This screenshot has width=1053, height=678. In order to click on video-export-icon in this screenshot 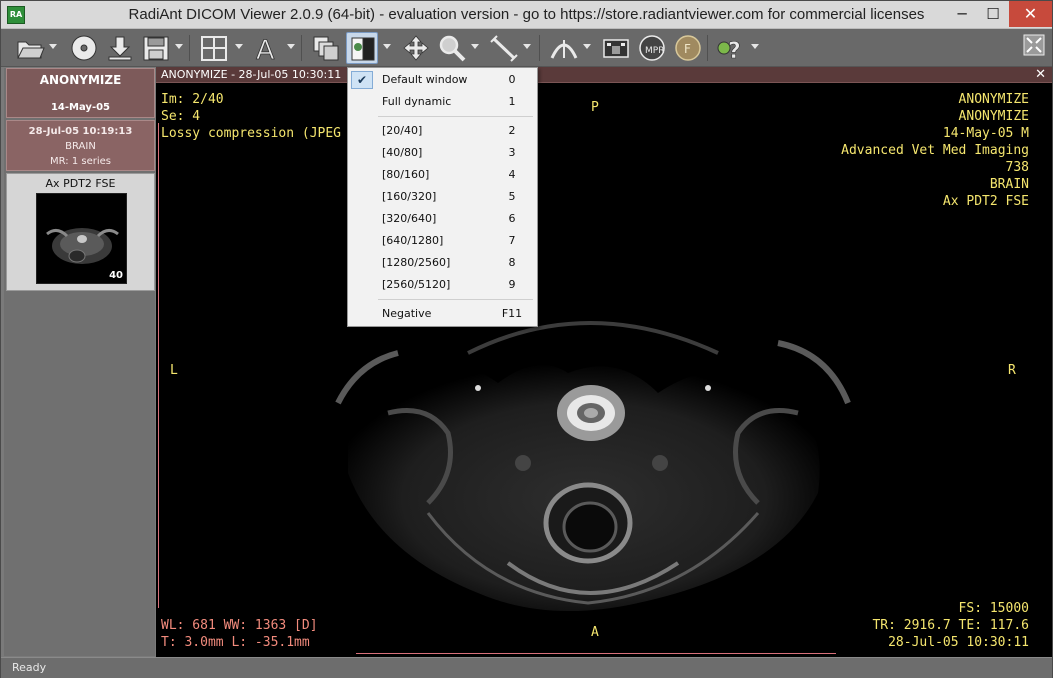, I will do `click(616, 48)`.